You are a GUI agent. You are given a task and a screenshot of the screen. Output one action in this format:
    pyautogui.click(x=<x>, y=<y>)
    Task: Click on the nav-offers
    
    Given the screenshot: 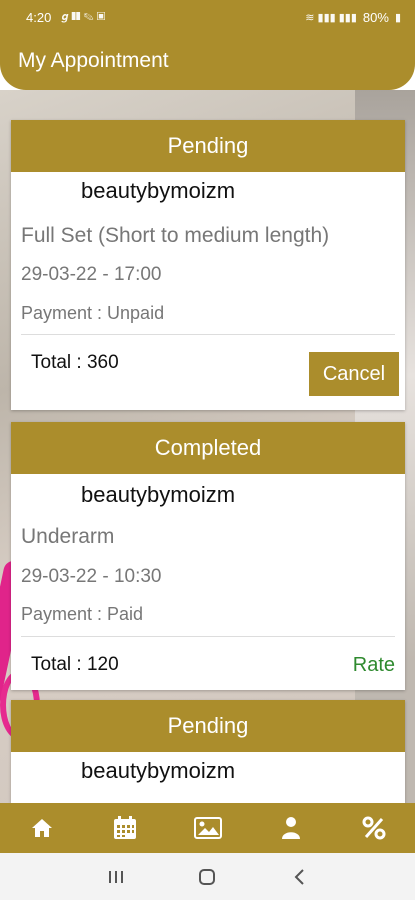 What is the action you would take?
    pyautogui.click(x=374, y=828)
    